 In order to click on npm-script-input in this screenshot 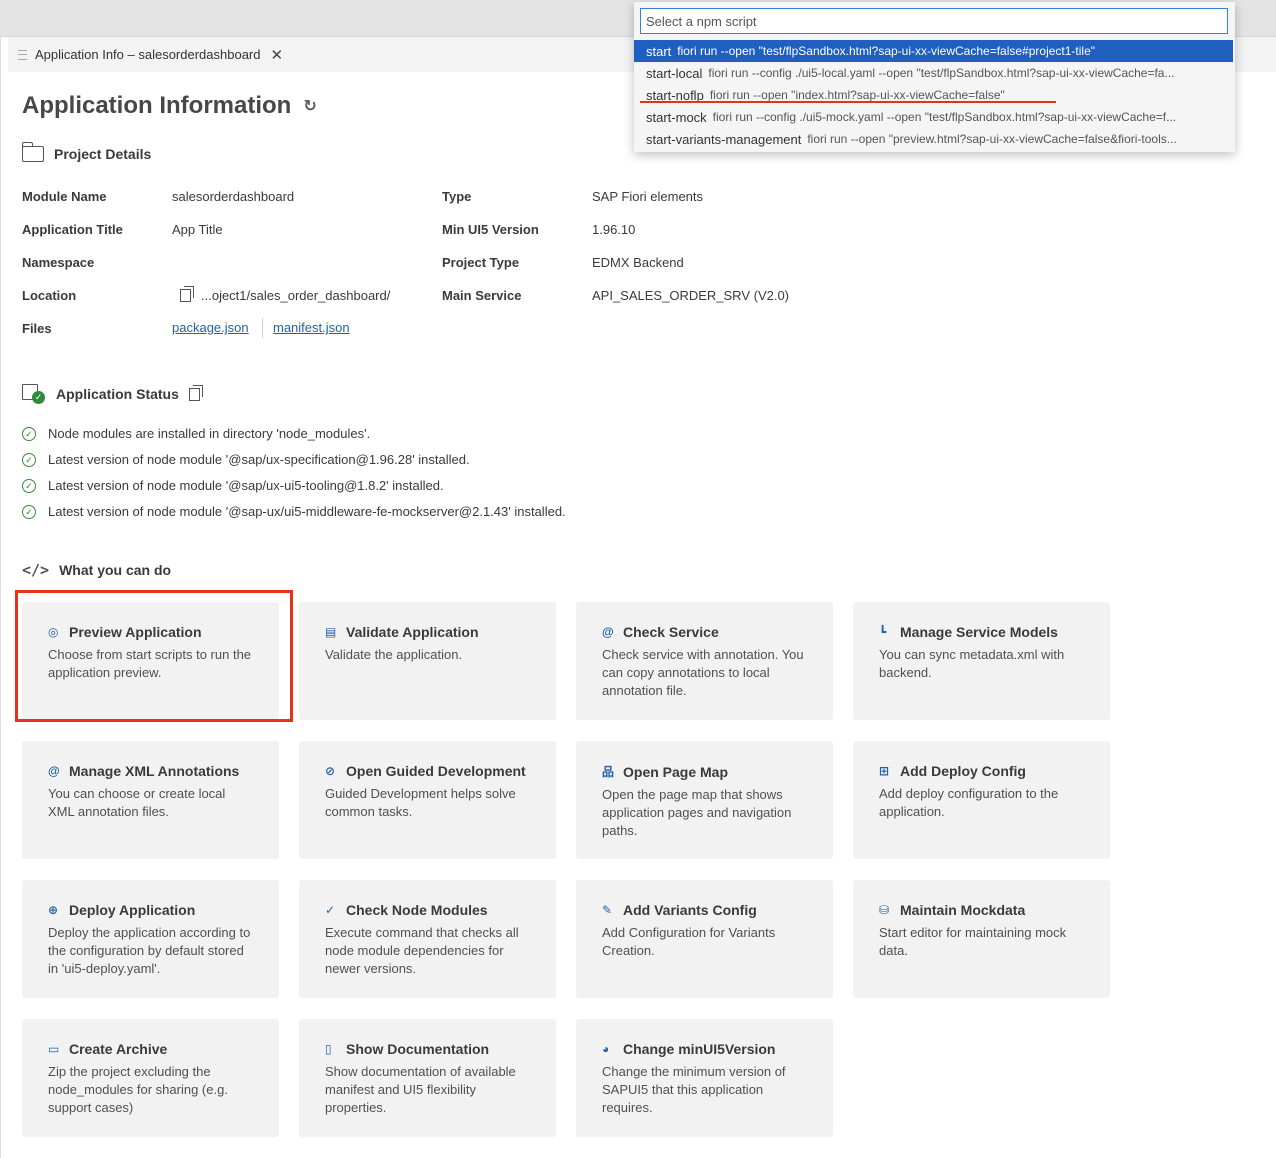, I will do `click(934, 21)`.